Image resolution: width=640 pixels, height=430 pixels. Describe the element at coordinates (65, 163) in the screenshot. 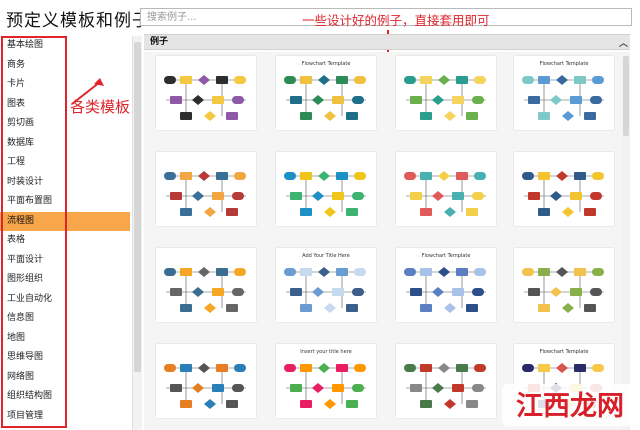

I see `sidebar-item: 工程` at that location.